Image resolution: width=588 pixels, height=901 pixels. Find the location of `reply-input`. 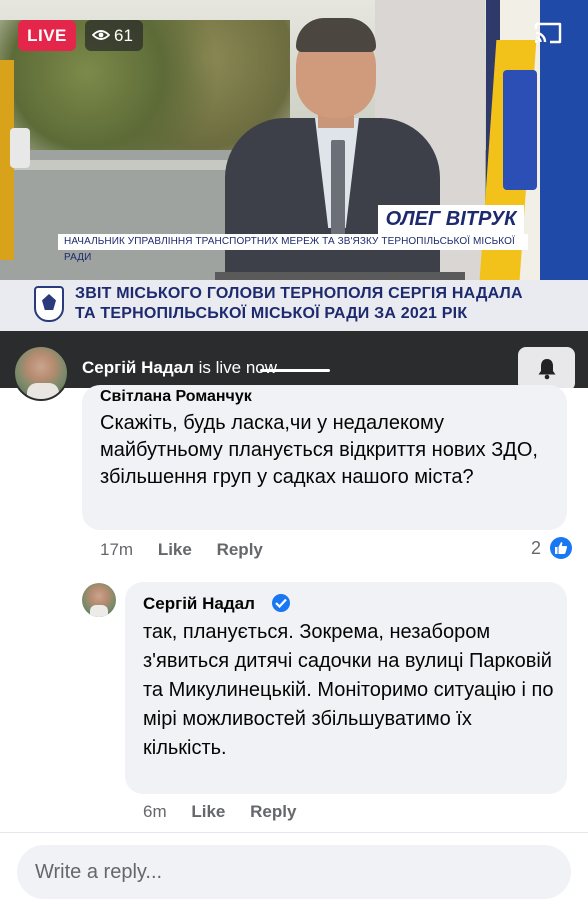

reply-input is located at coordinates (294, 872).